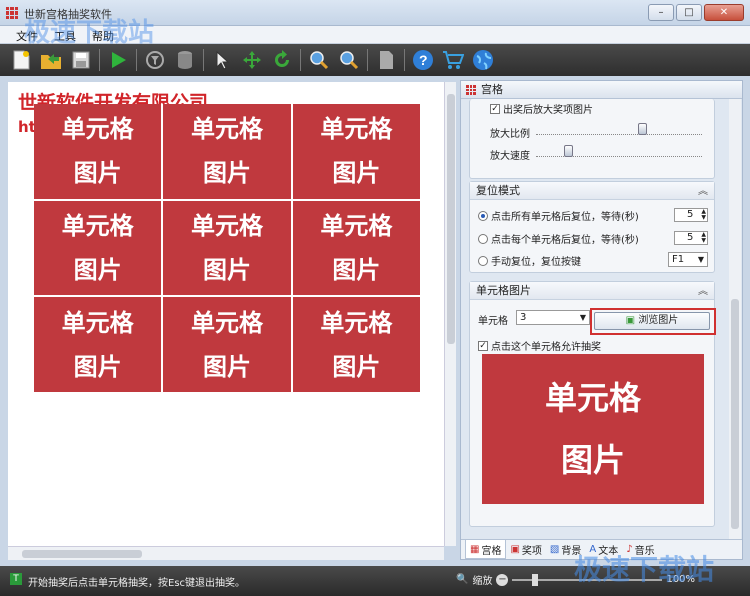  What do you see at coordinates (226, 553) in the screenshot?
I see `canvas-horizontal-scrollbar` at bounding box center [226, 553].